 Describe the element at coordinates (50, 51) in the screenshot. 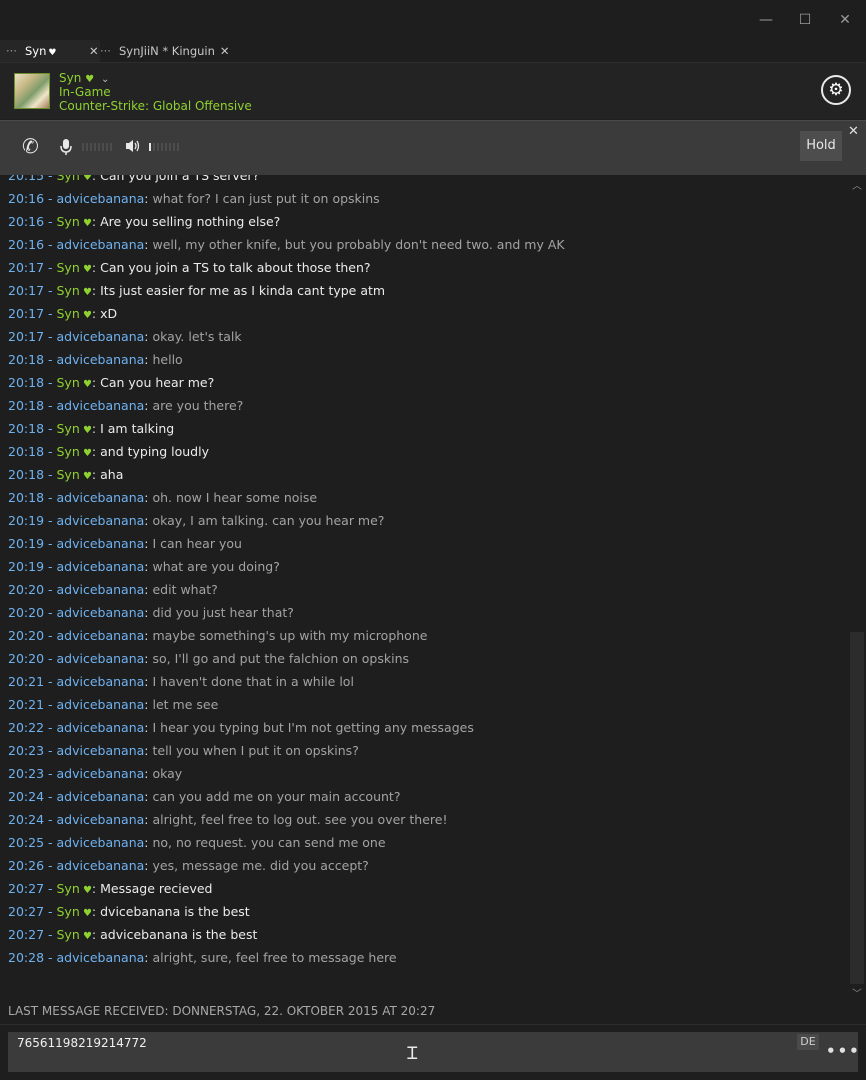

I see `tab-syn: ··· Syn ♥ ✕` at that location.